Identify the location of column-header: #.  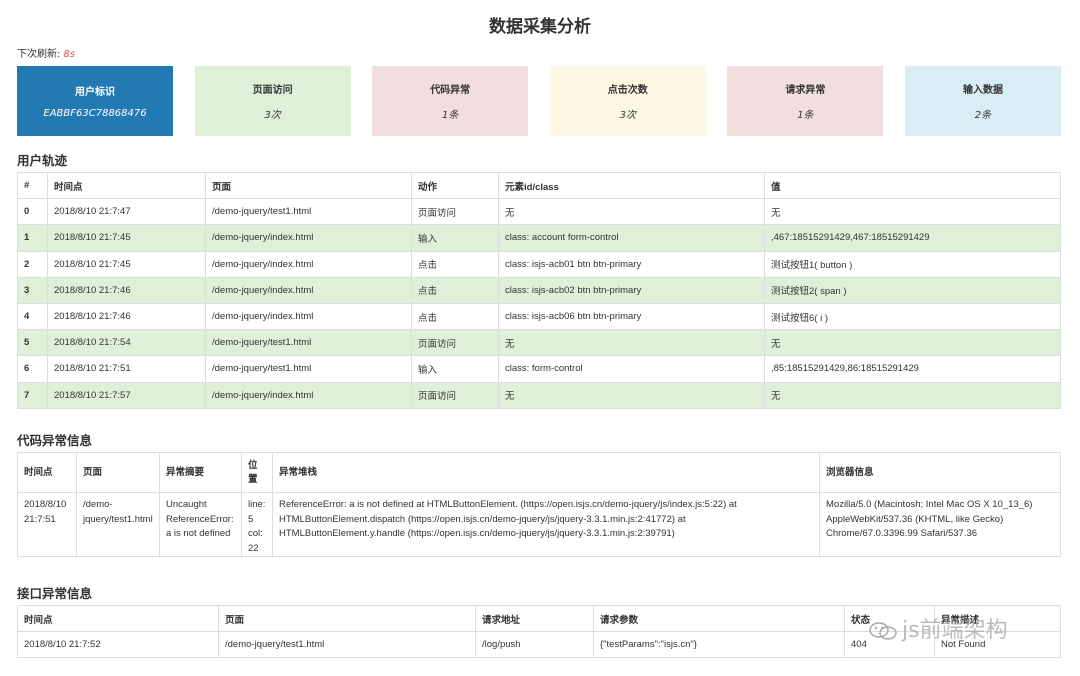
(32, 185).